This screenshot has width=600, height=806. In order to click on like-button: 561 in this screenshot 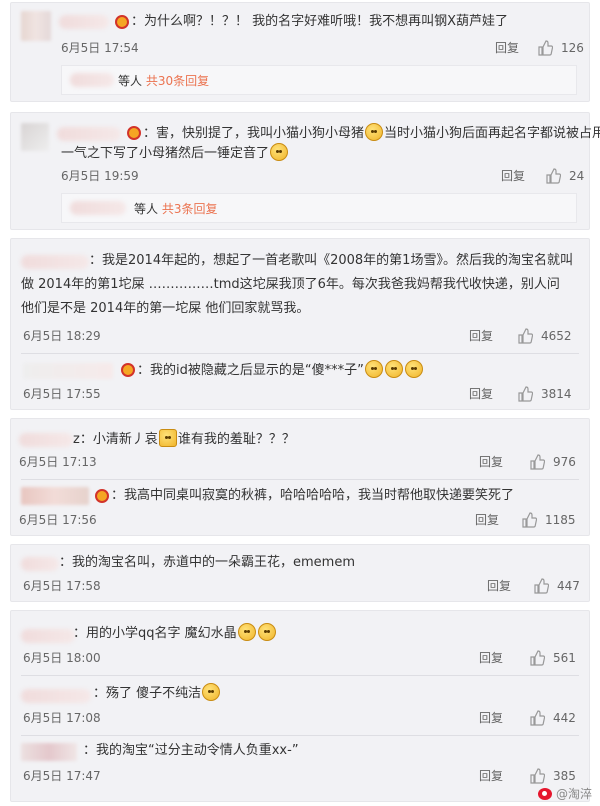, I will do `click(552, 658)`.